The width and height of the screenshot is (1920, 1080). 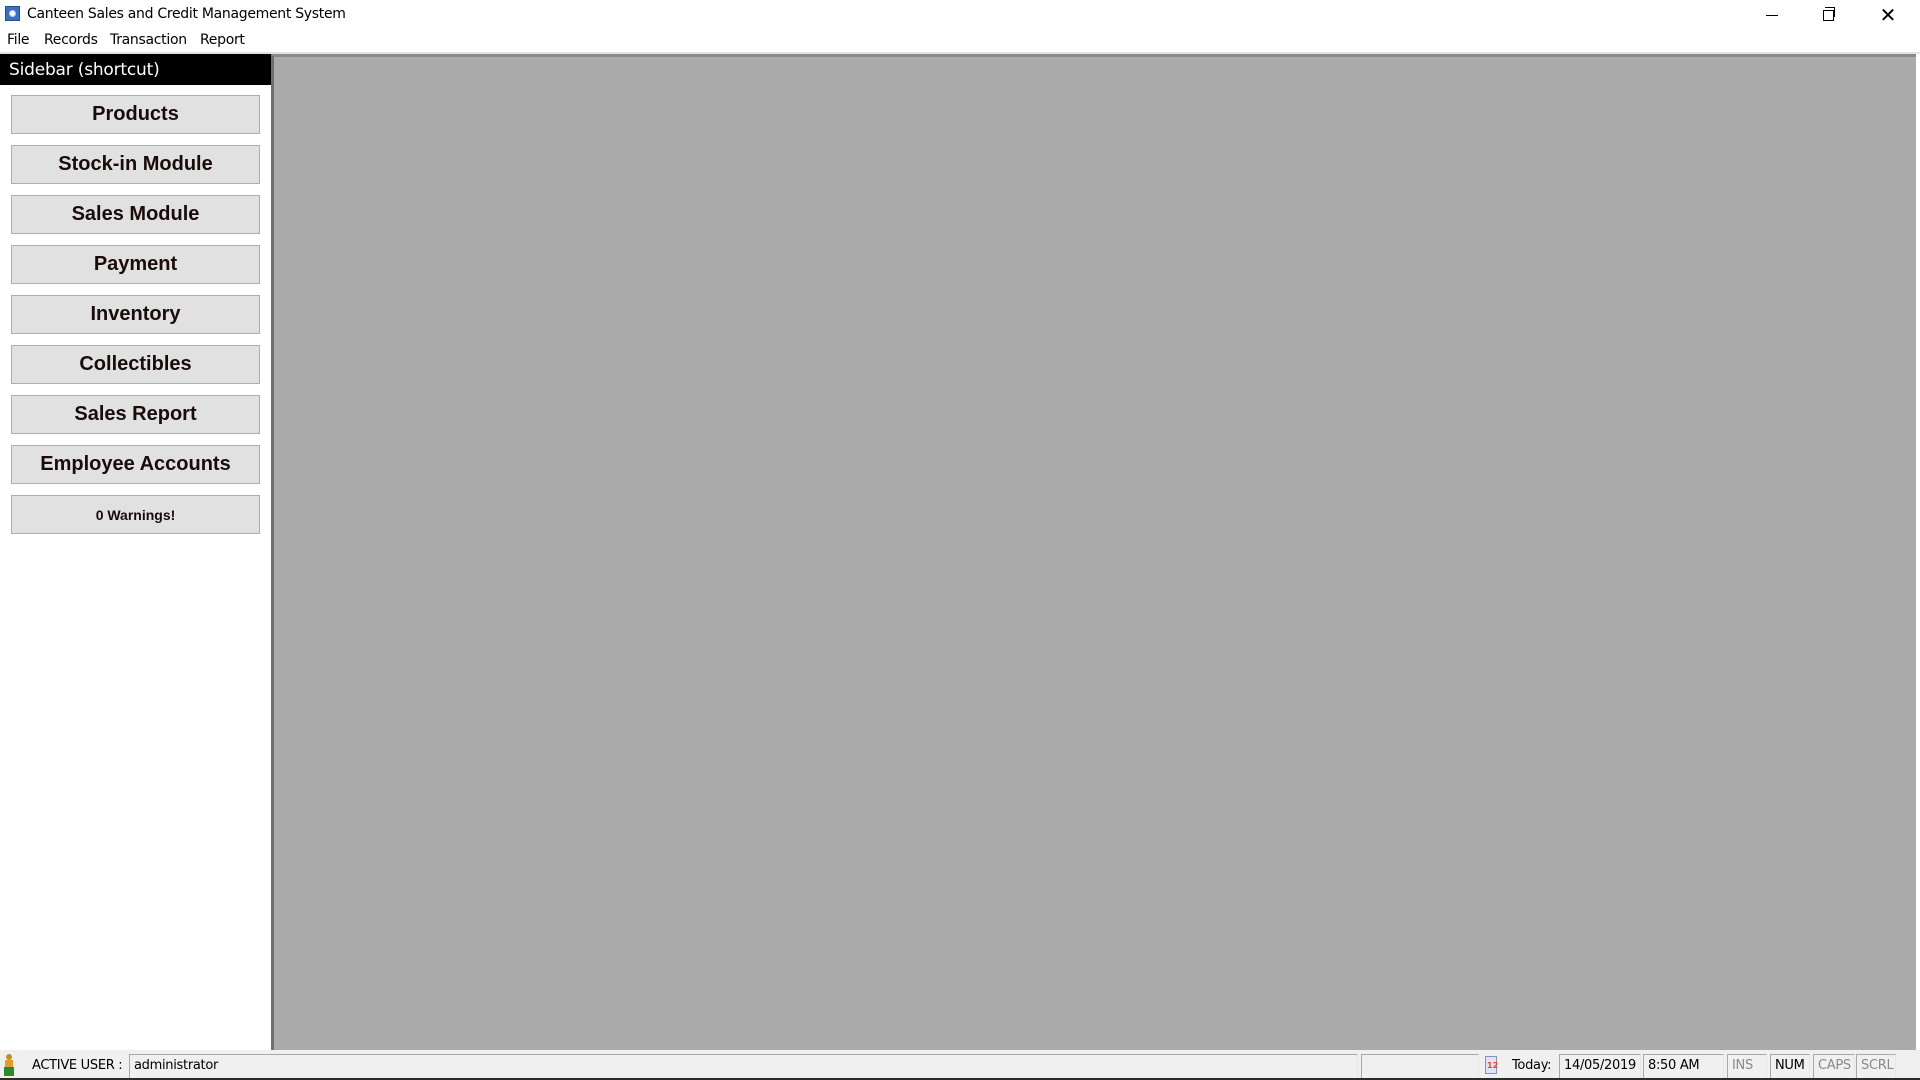 I want to click on menu-transaction: Transaction, so click(x=148, y=40).